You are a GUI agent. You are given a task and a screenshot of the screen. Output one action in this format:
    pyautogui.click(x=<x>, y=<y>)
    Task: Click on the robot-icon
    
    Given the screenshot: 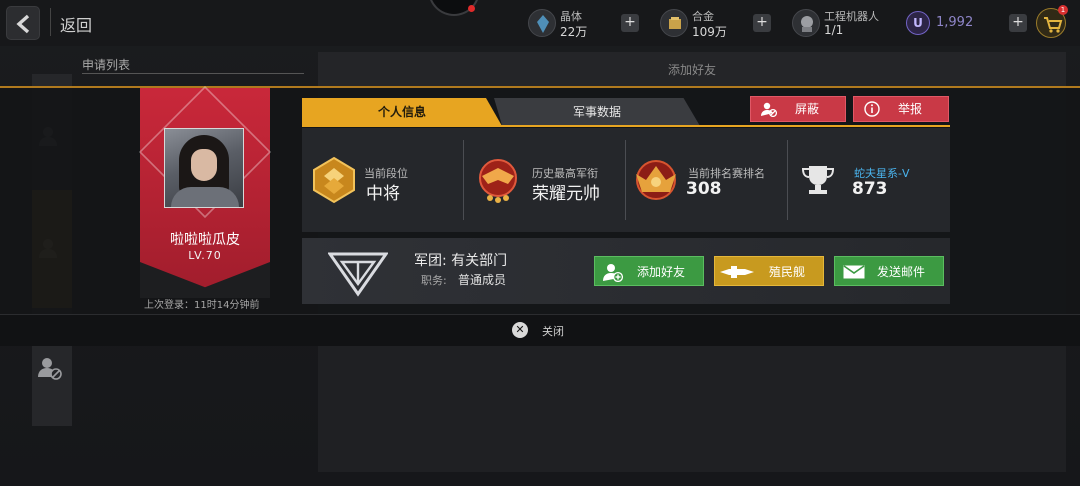 What is the action you would take?
    pyautogui.click(x=806, y=23)
    